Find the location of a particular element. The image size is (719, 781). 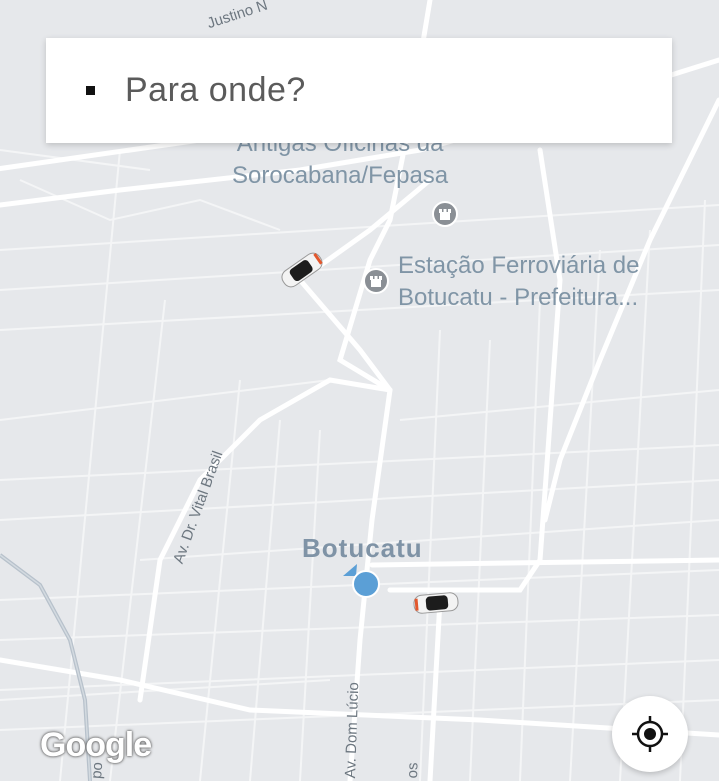

google-attribution-logo: Google is located at coordinates (96, 745).